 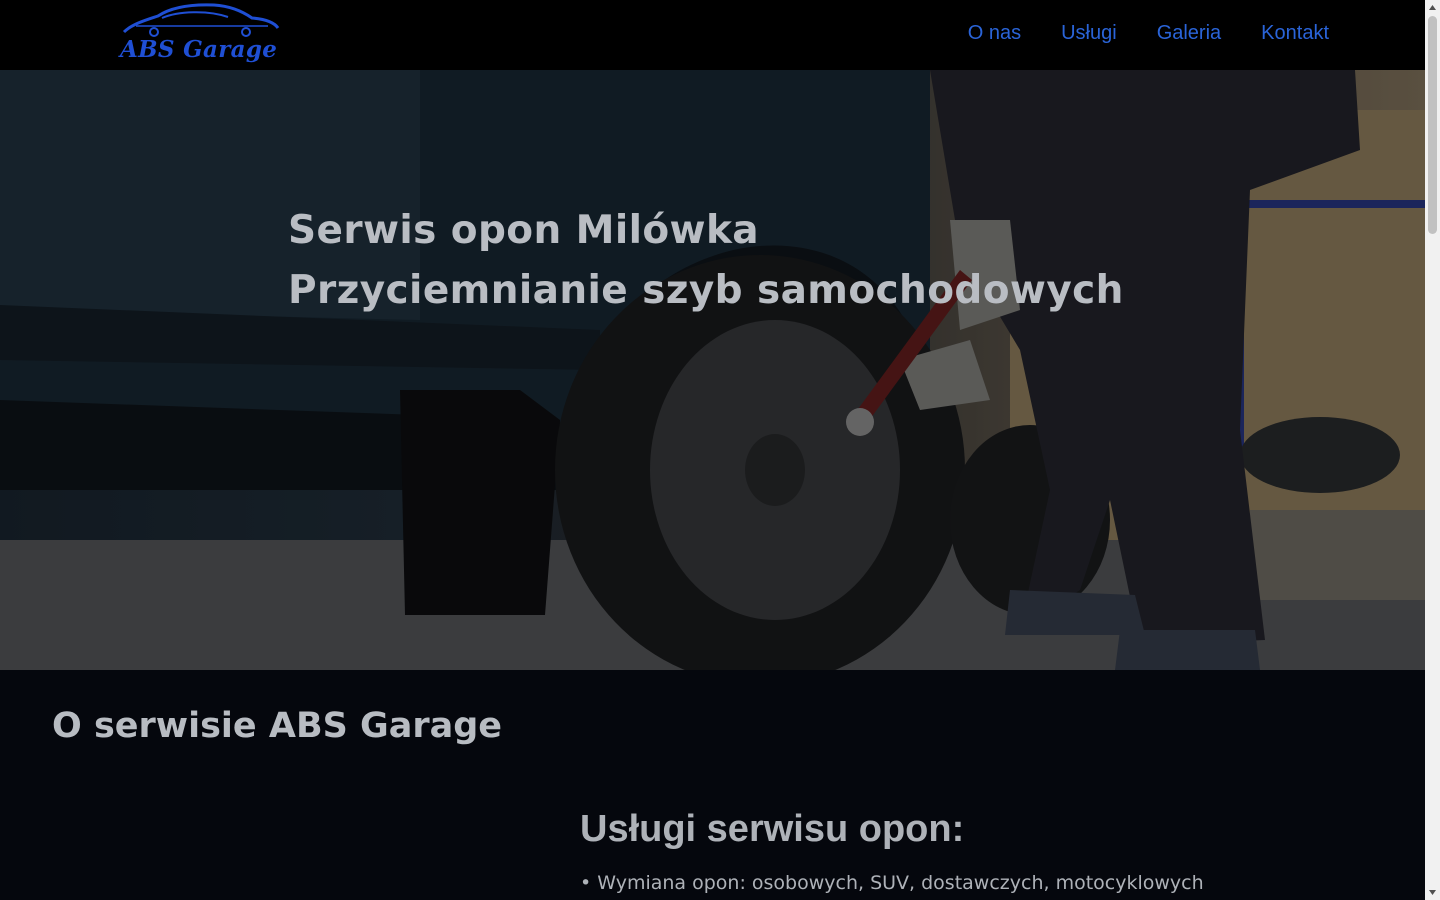 I want to click on about-title: O serwisie ABS Garage, so click(x=277, y=726).